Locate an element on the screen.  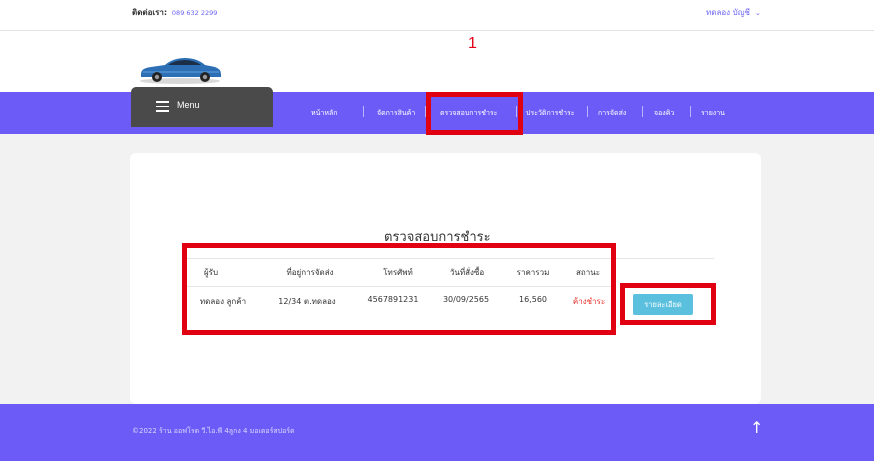
chevron-down-icon: ⌄ is located at coordinates (757, 13).